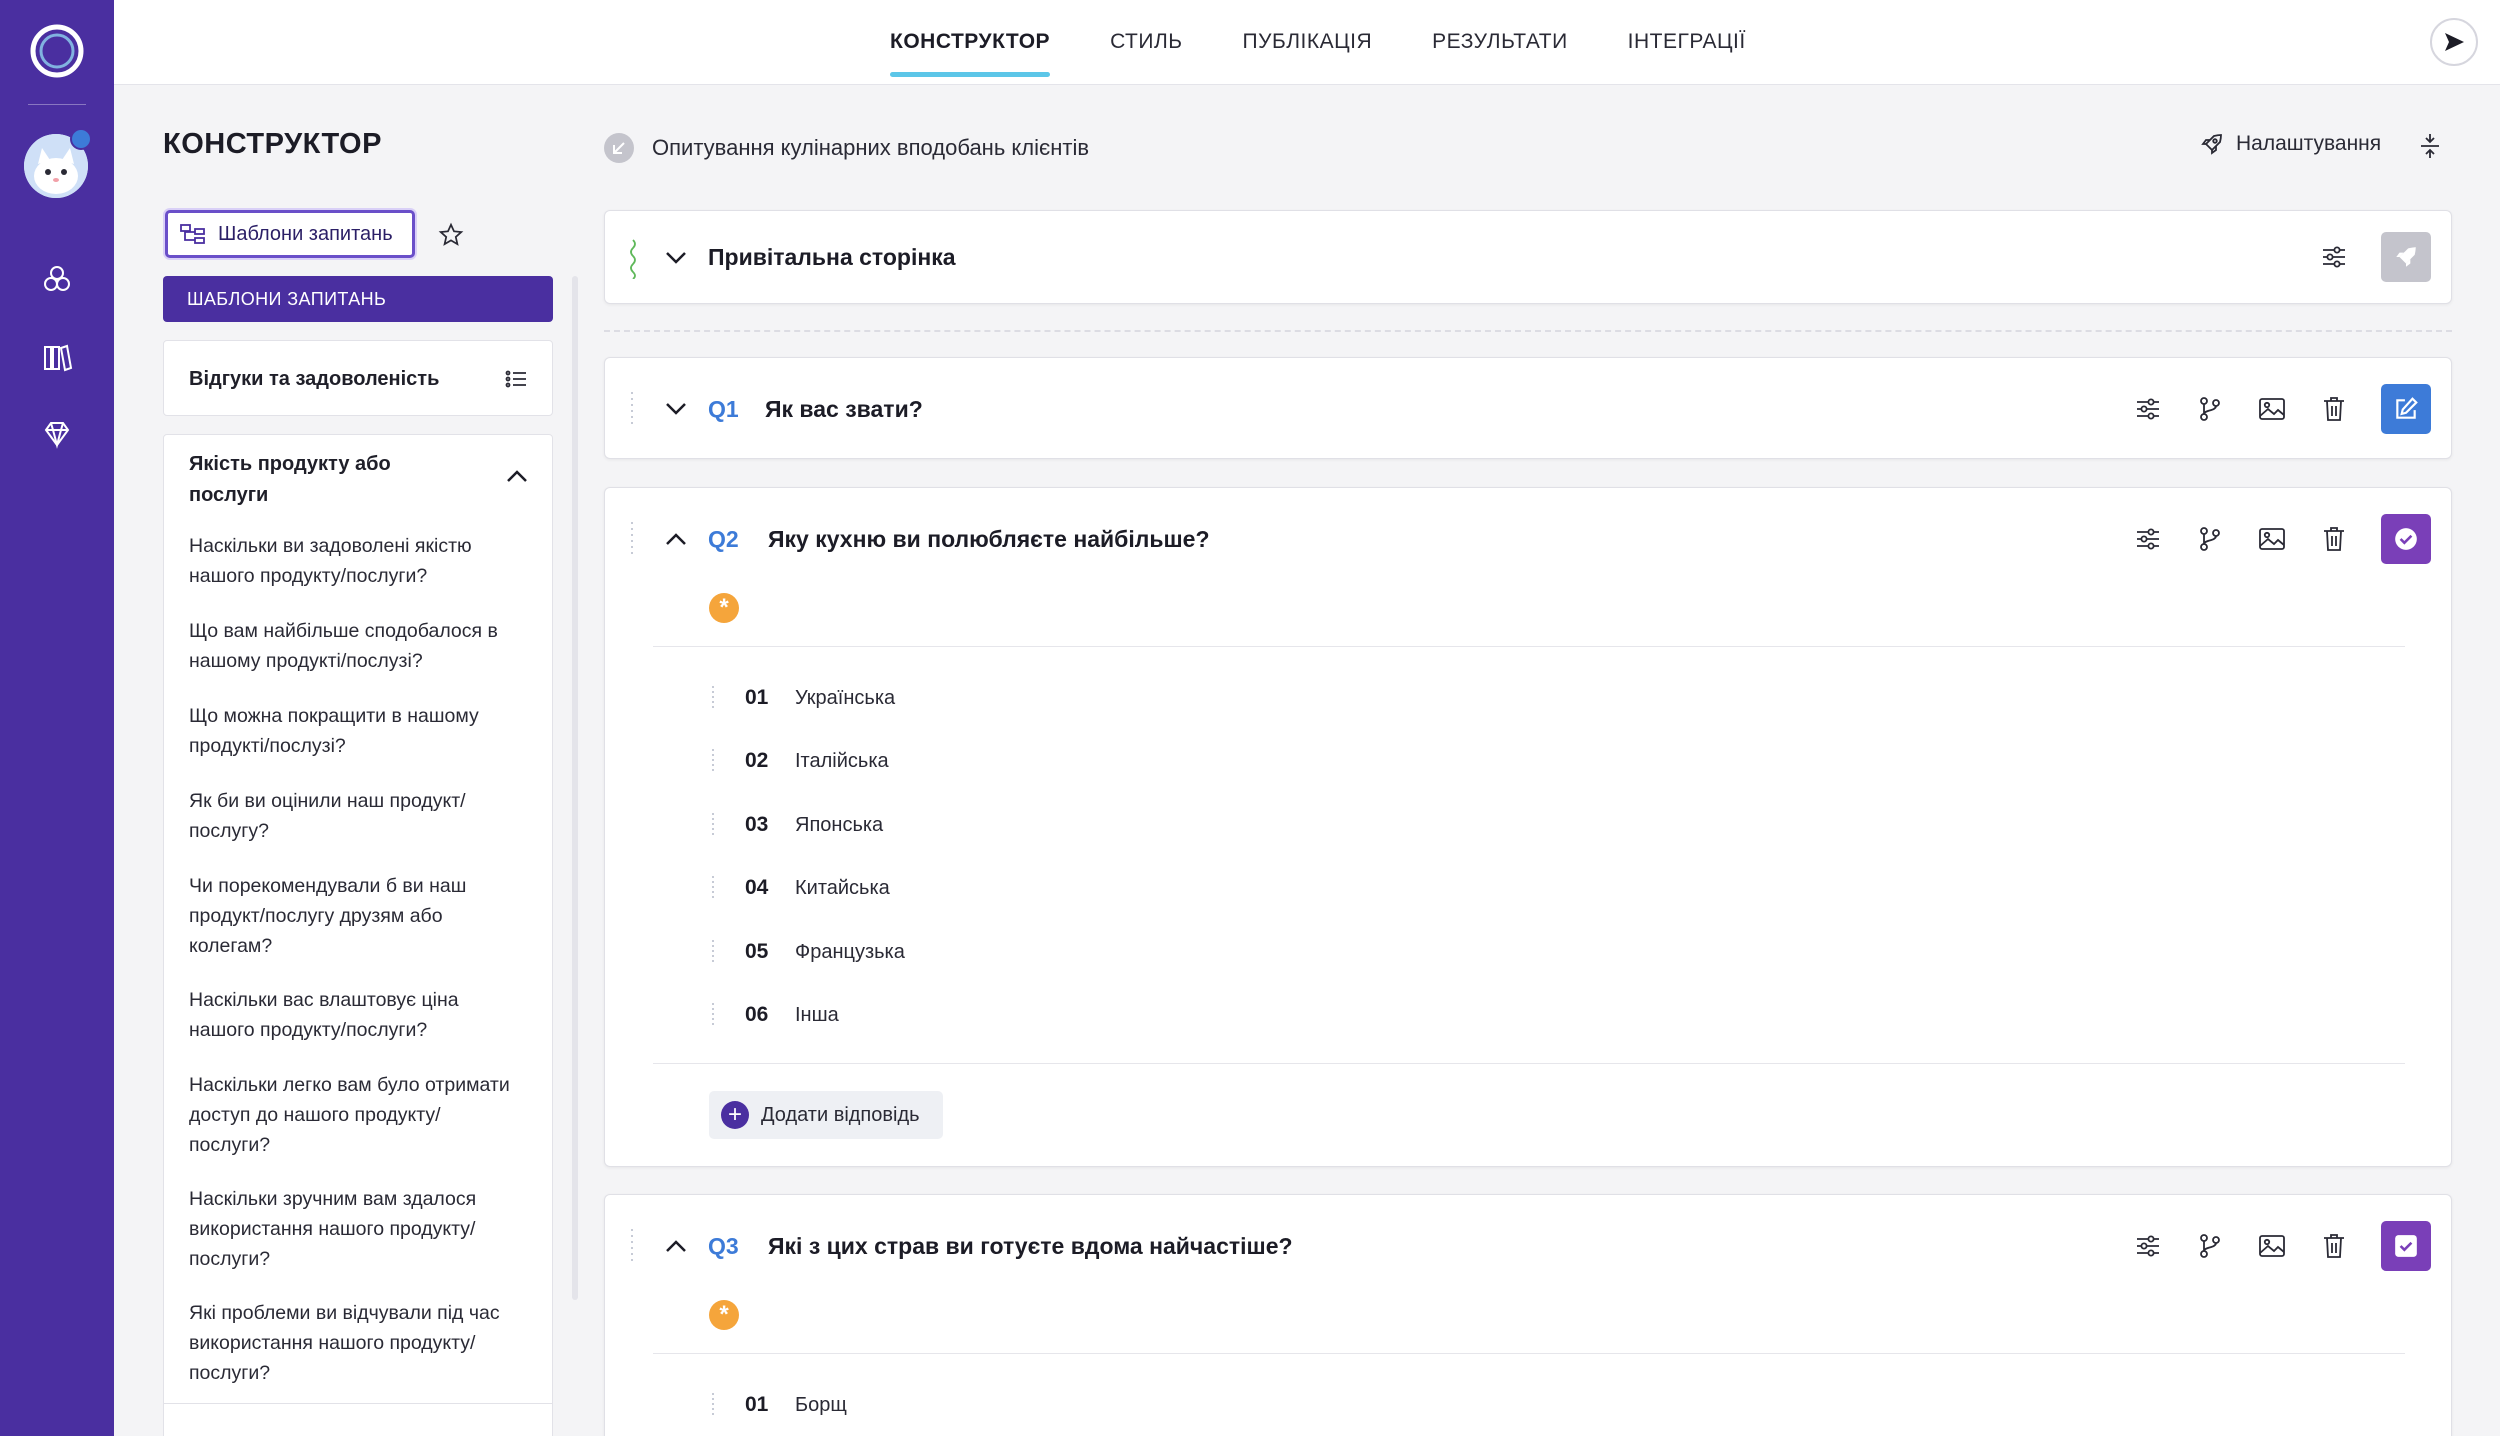  What do you see at coordinates (774, 1015) in the screenshot?
I see `answer-option: 06 Інша` at bounding box center [774, 1015].